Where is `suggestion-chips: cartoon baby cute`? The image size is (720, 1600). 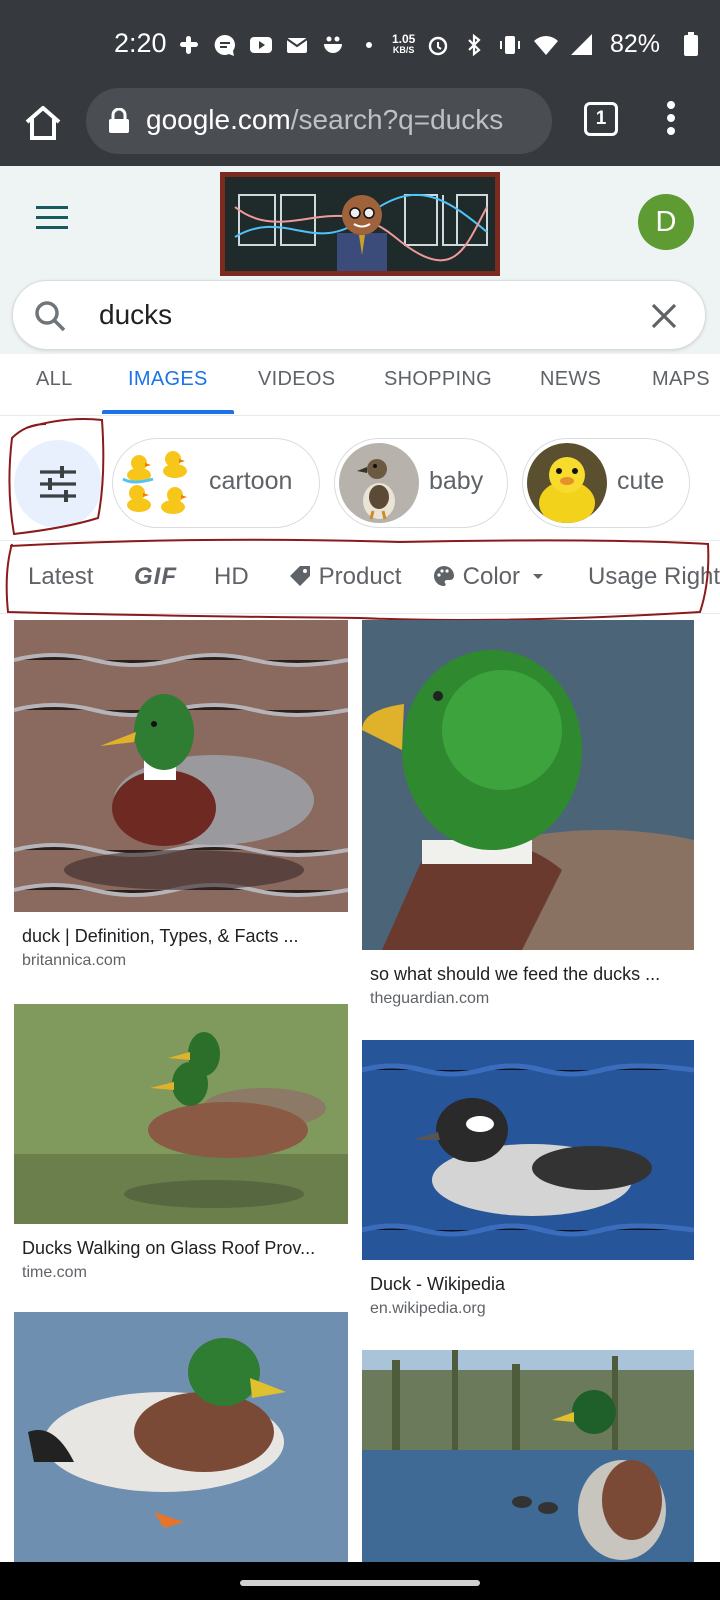
suggestion-chips: cartoon baby cute is located at coordinates (360, 478).